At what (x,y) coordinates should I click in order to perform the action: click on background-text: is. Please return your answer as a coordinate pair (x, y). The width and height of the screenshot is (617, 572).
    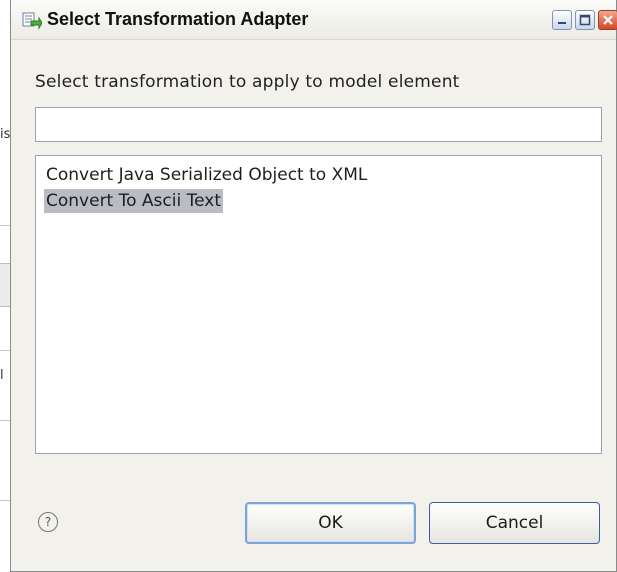
    Looking at the image, I should click on (5, 134).